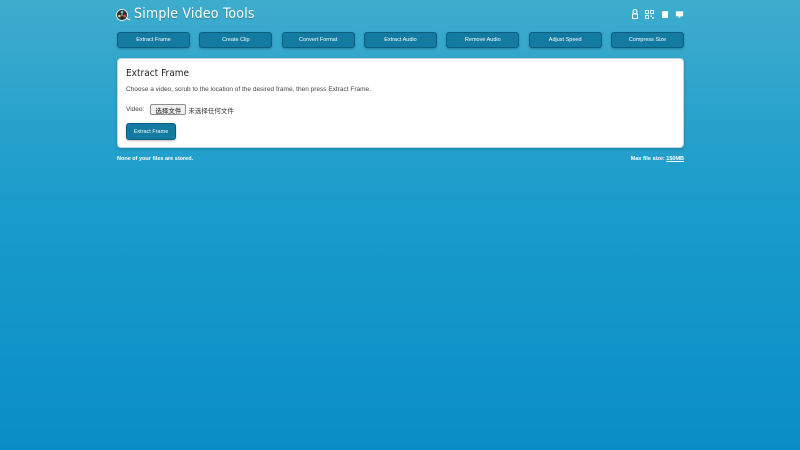  Describe the element at coordinates (168, 109) in the screenshot. I see `choose-file-button: 选择文件` at that location.